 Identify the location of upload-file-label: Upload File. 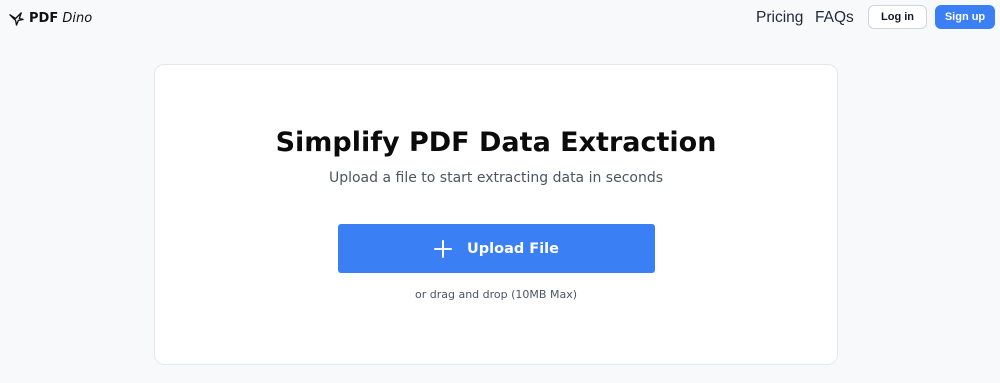
(513, 248).